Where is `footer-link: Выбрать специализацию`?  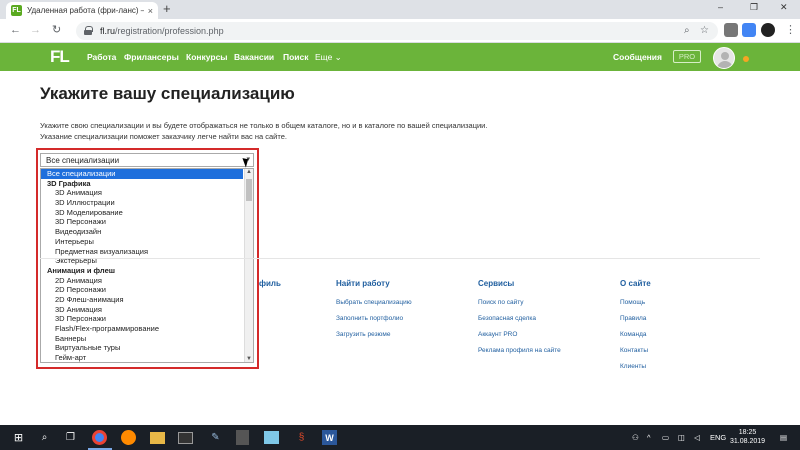 footer-link: Выбрать специализацию is located at coordinates (374, 302).